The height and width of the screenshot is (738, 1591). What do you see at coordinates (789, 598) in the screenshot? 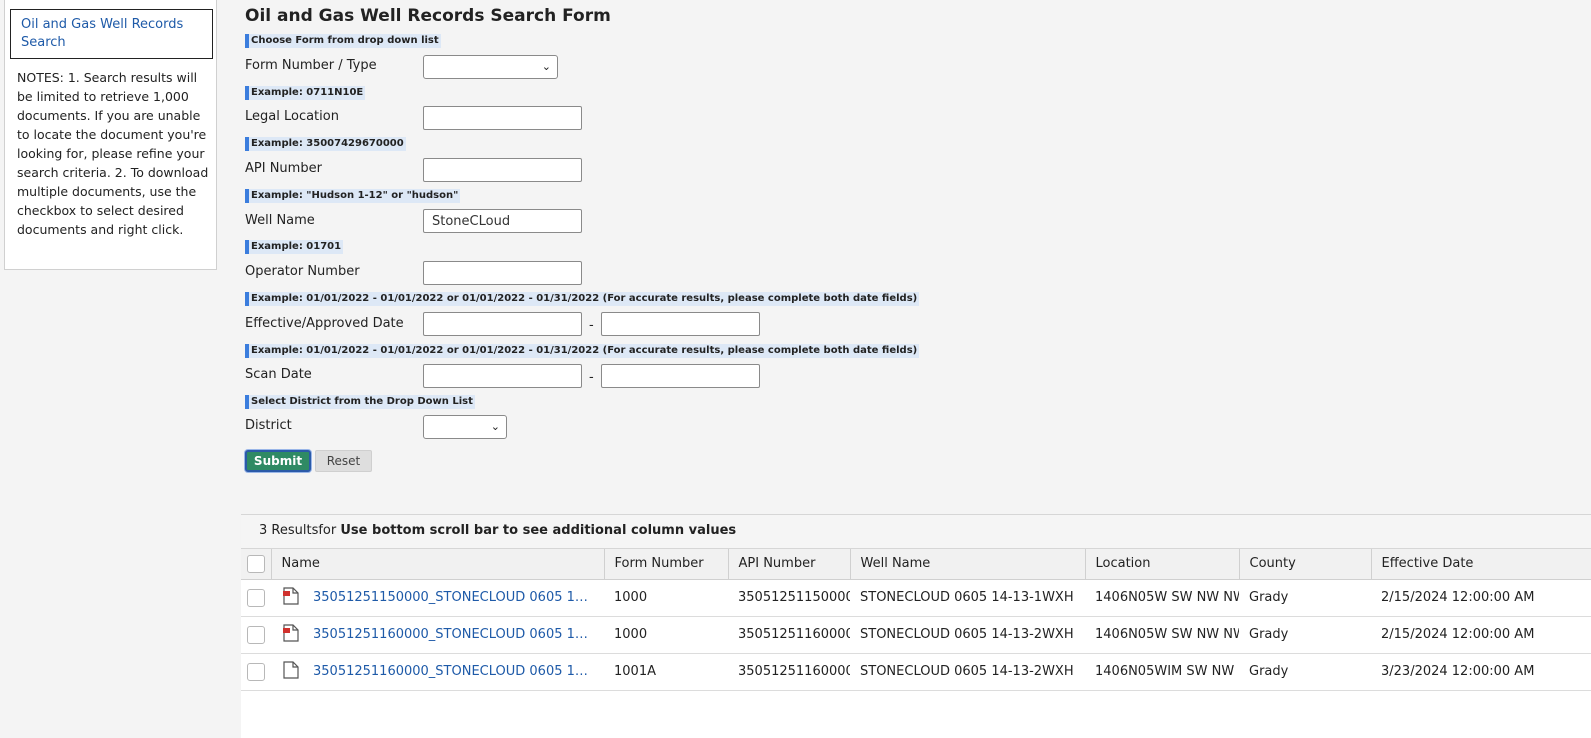
I see `api-number-cell: 35051251150000` at bounding box center [789, 598].